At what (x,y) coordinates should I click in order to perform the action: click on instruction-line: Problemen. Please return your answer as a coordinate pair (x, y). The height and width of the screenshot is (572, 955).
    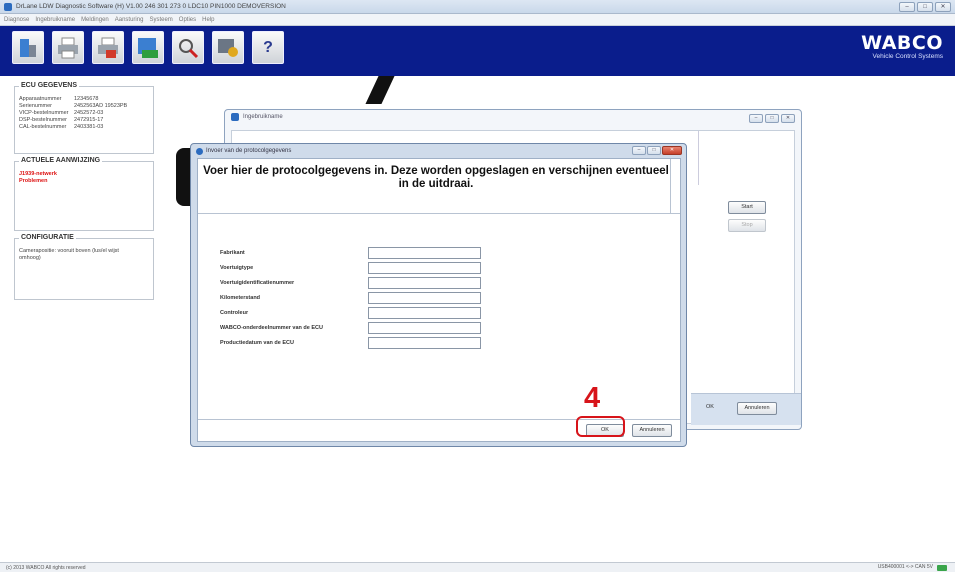
    Looking at the image, I should click on (33, 181).